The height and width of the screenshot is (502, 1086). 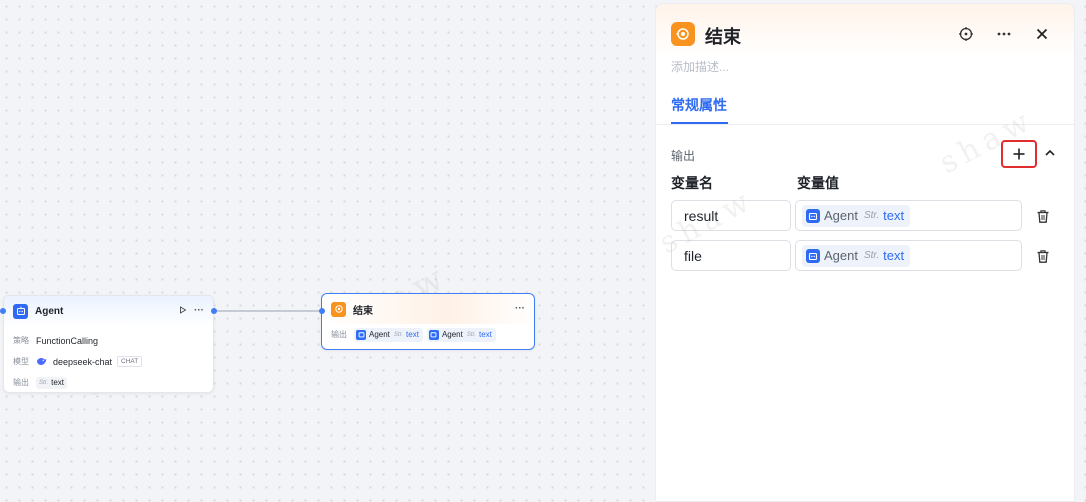 I want to click on agent-node-title: Agent, so click(x=49, y=311).